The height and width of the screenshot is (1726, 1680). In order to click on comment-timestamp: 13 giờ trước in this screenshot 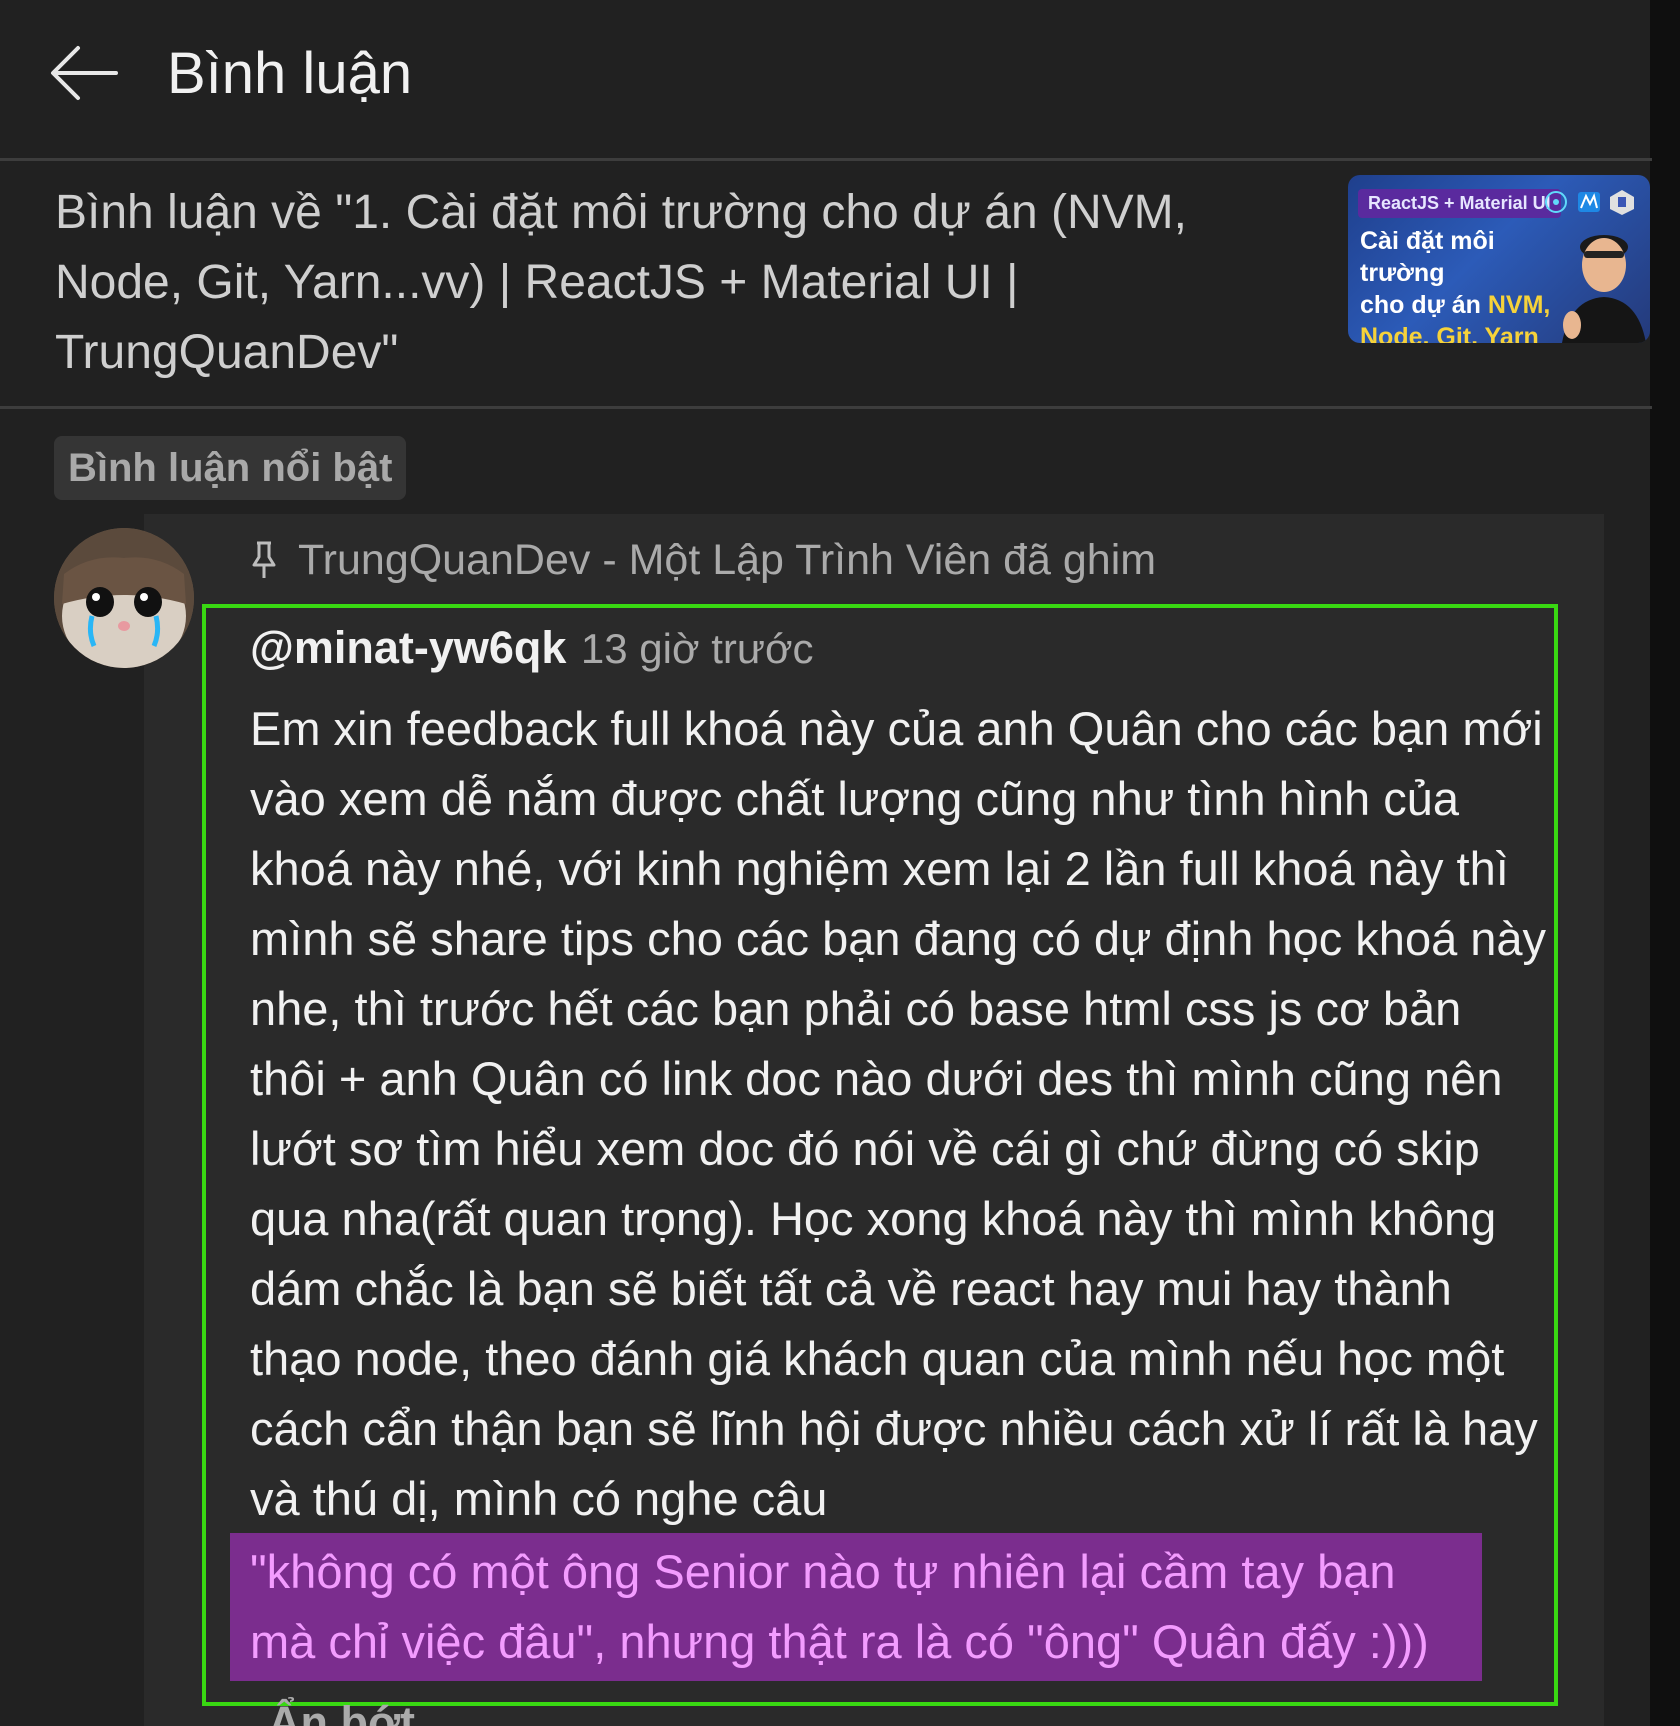, I will do `click(697, 648)`.